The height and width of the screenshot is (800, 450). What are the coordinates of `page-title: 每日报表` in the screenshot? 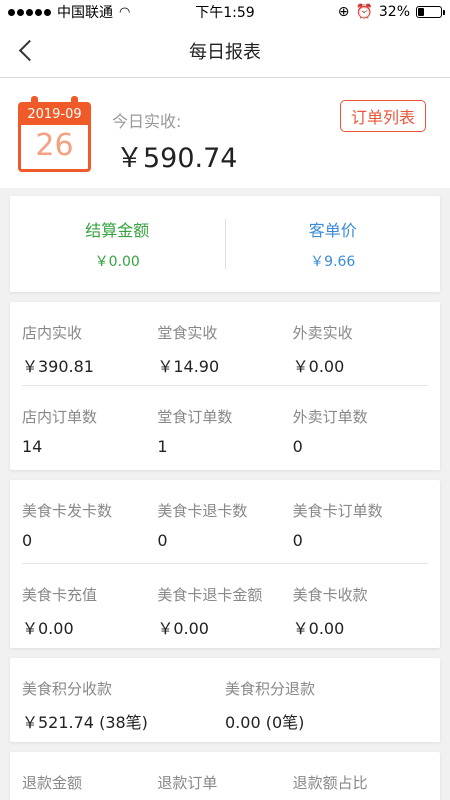 It's located at (225, 52).